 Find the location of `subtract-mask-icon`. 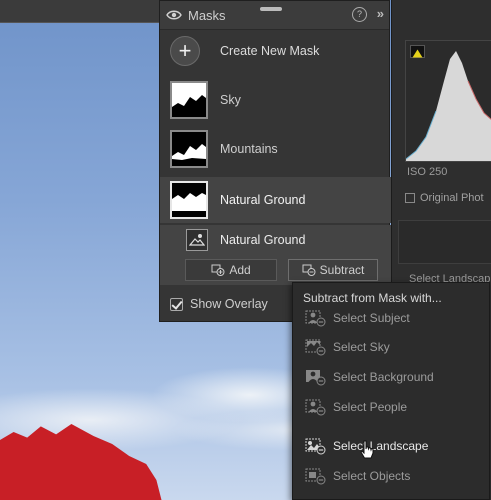

subtract-mask-icon is located at coordinates (309, 270).